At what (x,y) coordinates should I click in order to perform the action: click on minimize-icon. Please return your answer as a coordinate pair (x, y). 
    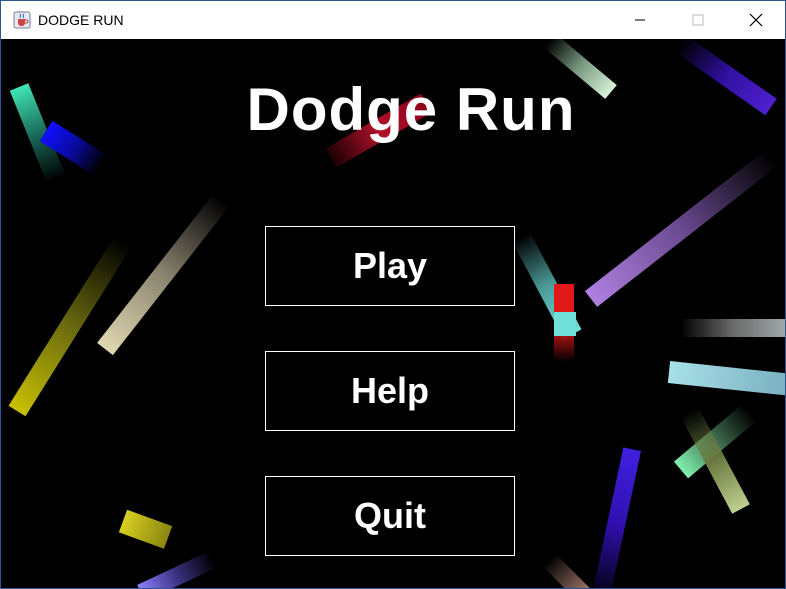
    Looking at the image, I should click on (640, 20).